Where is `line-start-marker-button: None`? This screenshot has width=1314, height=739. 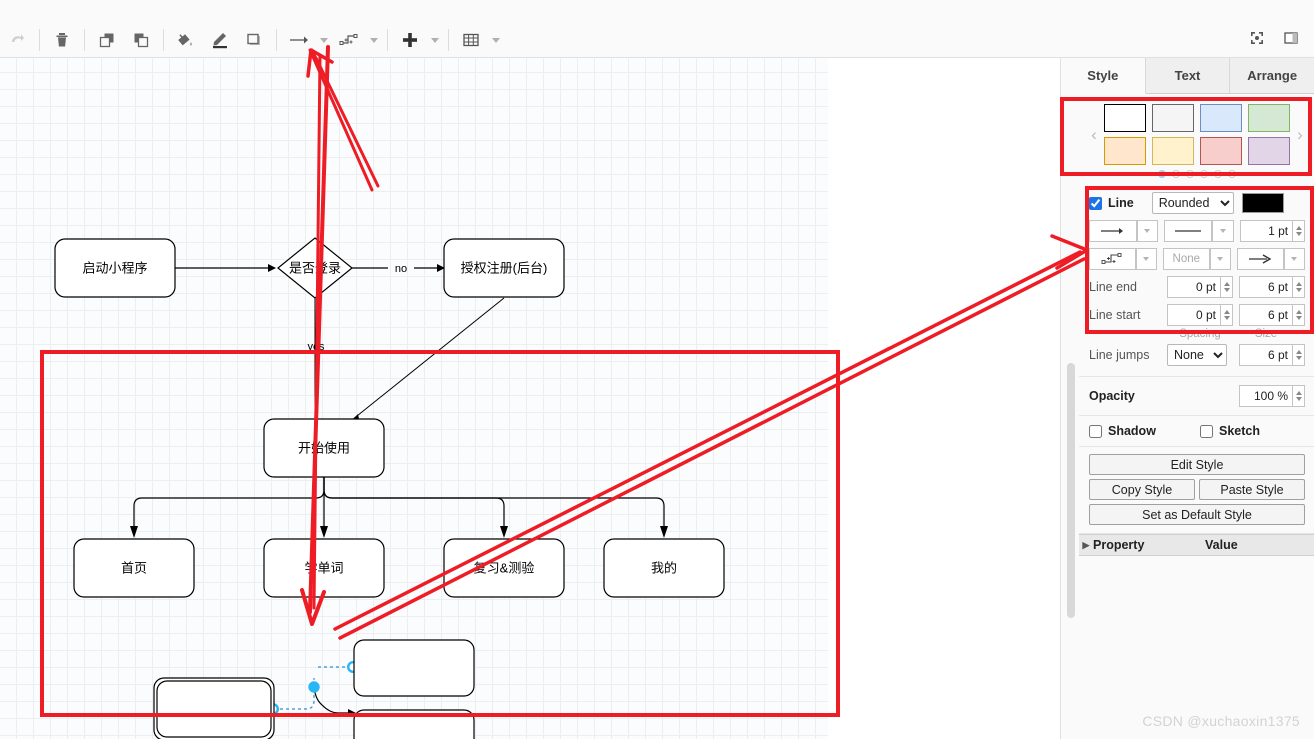
line-start-marker-button: None is located at coordinates (1186, 259).